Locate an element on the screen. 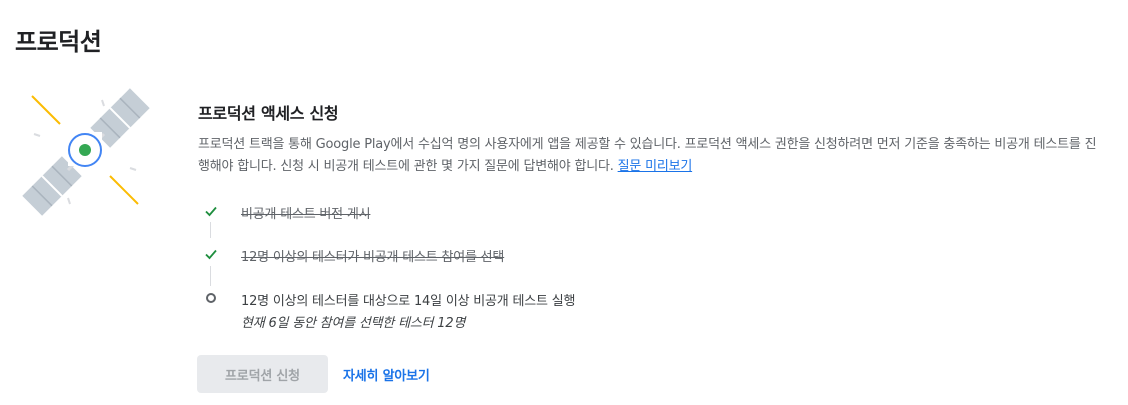 Image resolution: width=1128 pixels, height=405 pixels. step-label: 12명 이상의 테스터가 비공개 테스트 참여를 선택 is located at coordinates (373, 257).